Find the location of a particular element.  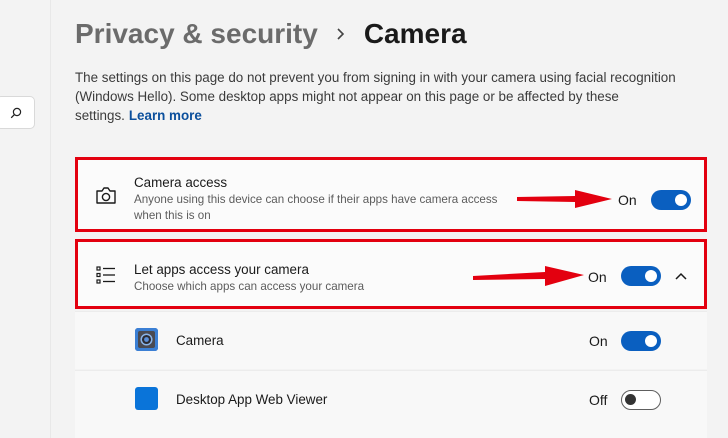

camera-app-toggle is located at coordinates (641, 341).